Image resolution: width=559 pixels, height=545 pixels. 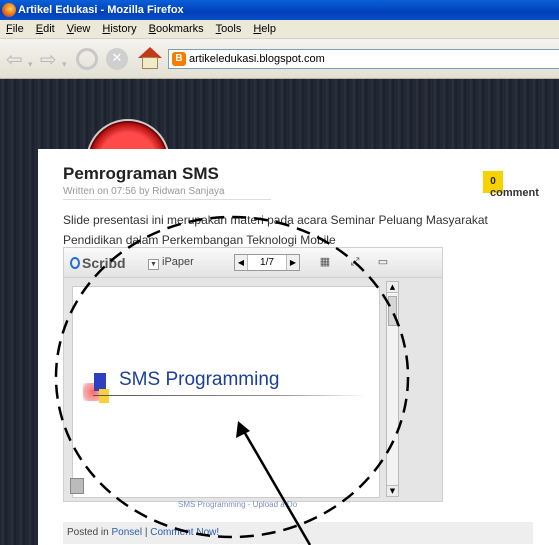 I want to click on scroll-up-icon: ▲, so click(x=392, y=287).